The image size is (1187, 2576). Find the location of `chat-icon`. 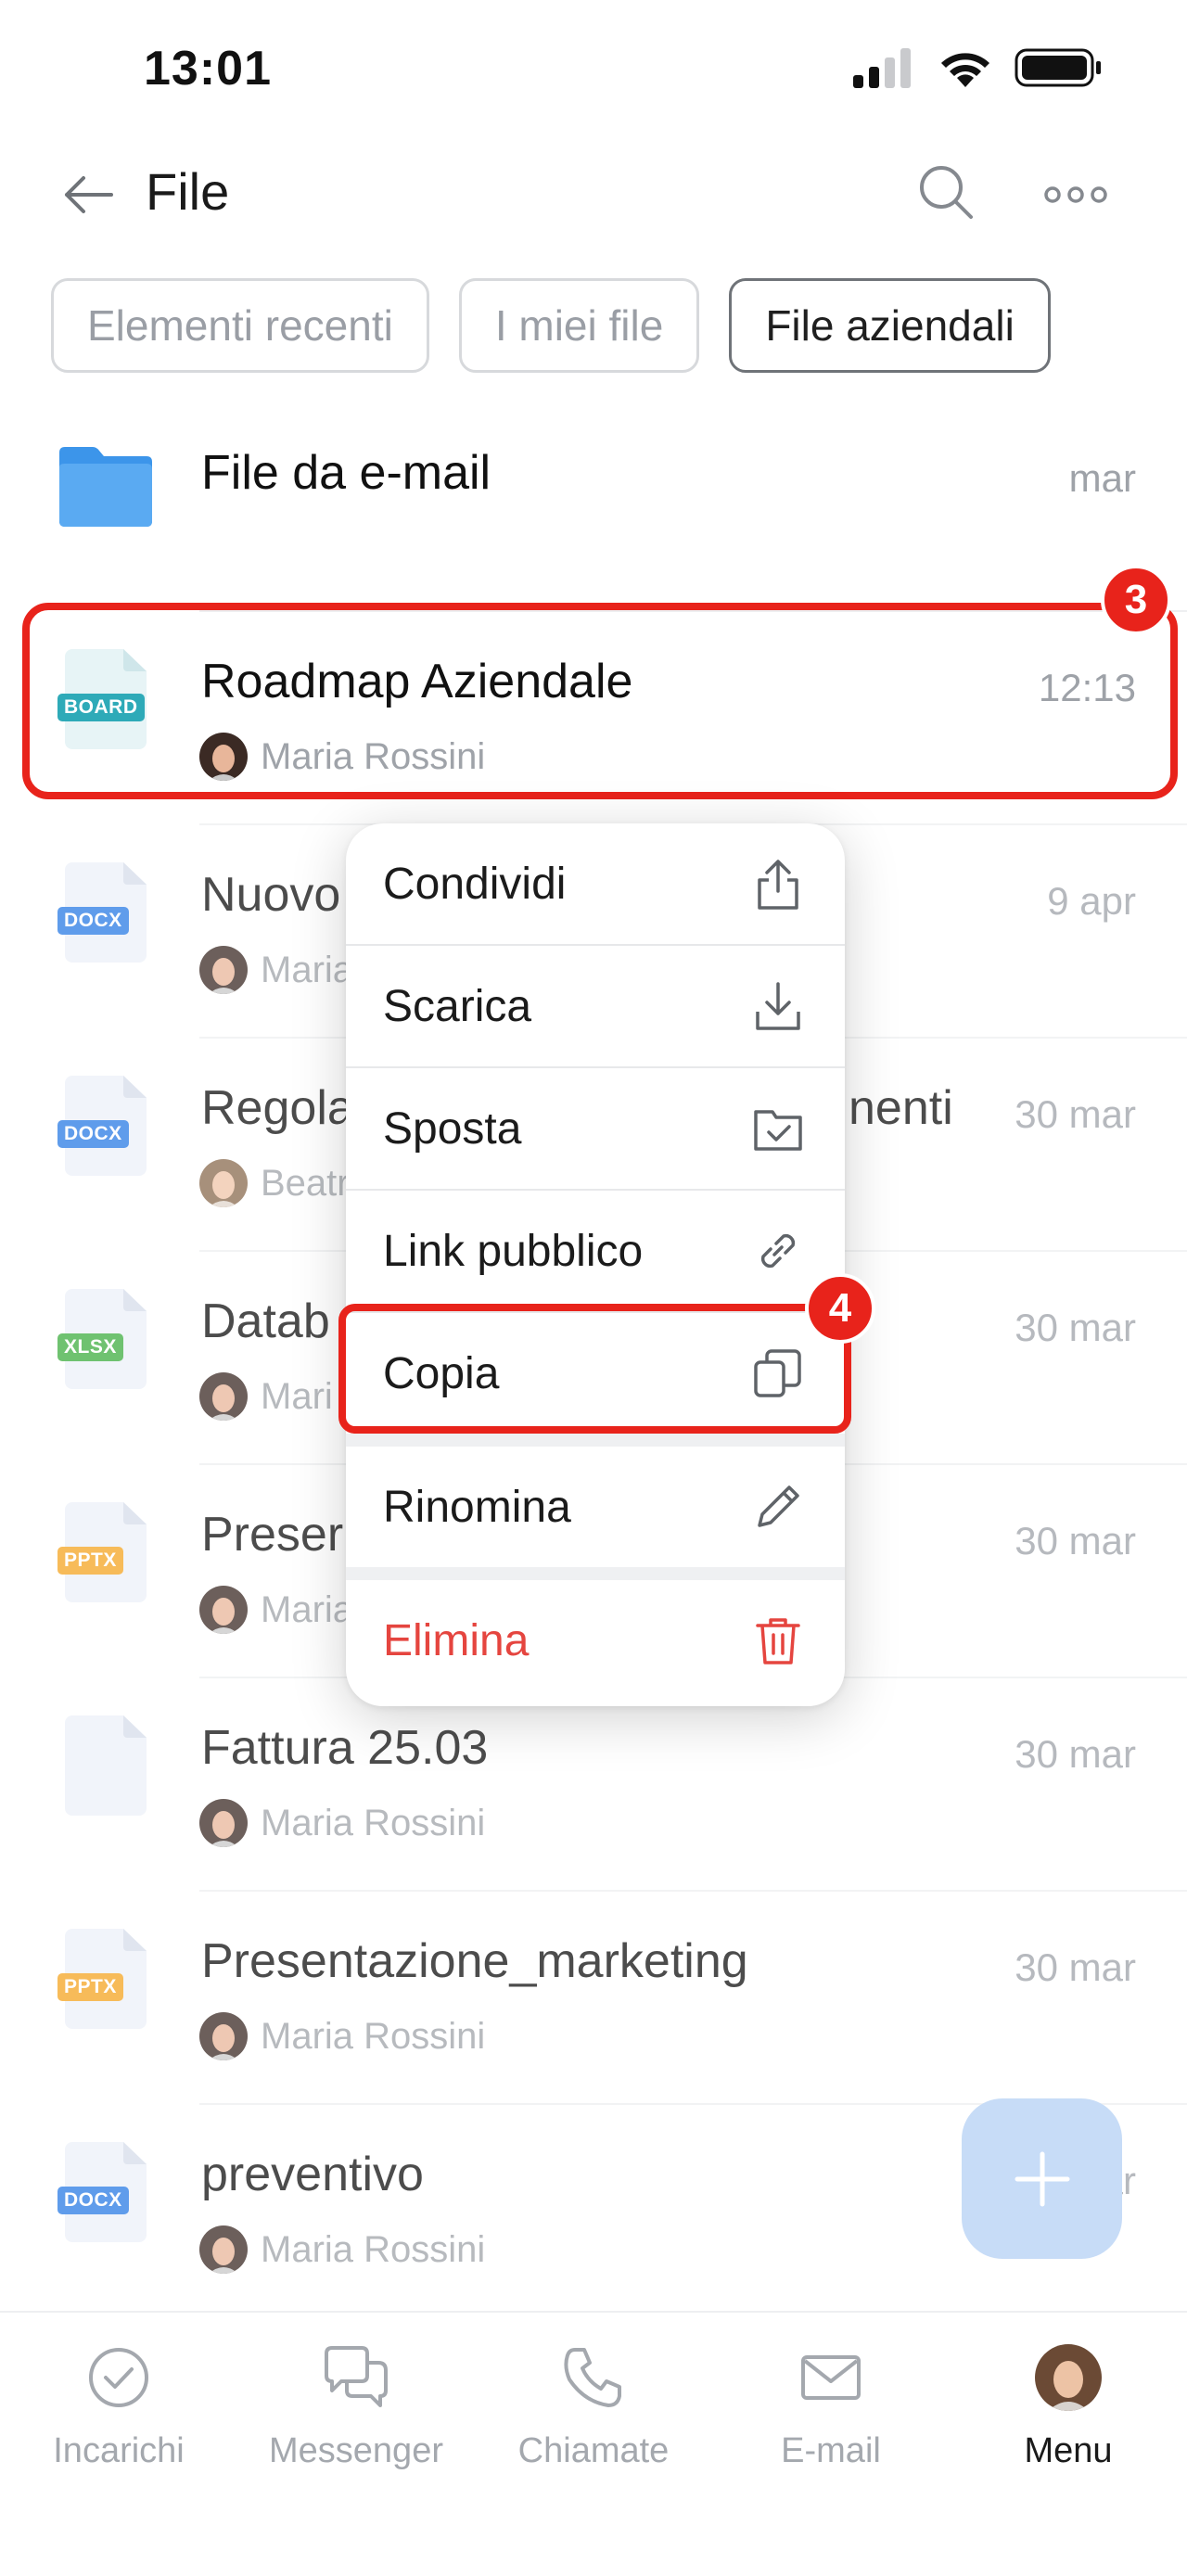

chat-icon is located at coordinates (356, 2377).